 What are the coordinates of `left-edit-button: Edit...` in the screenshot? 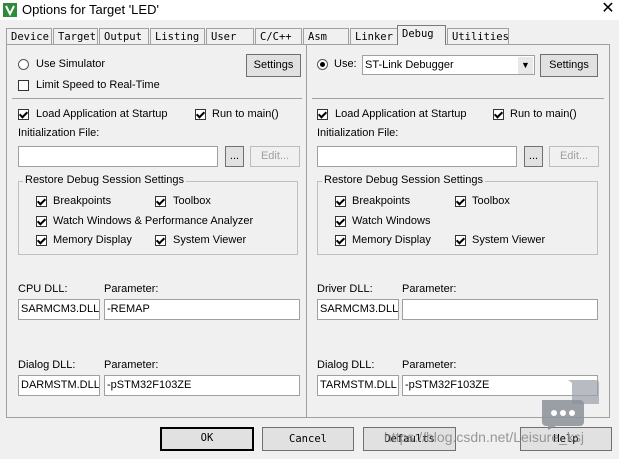 It's located at (275, 156).